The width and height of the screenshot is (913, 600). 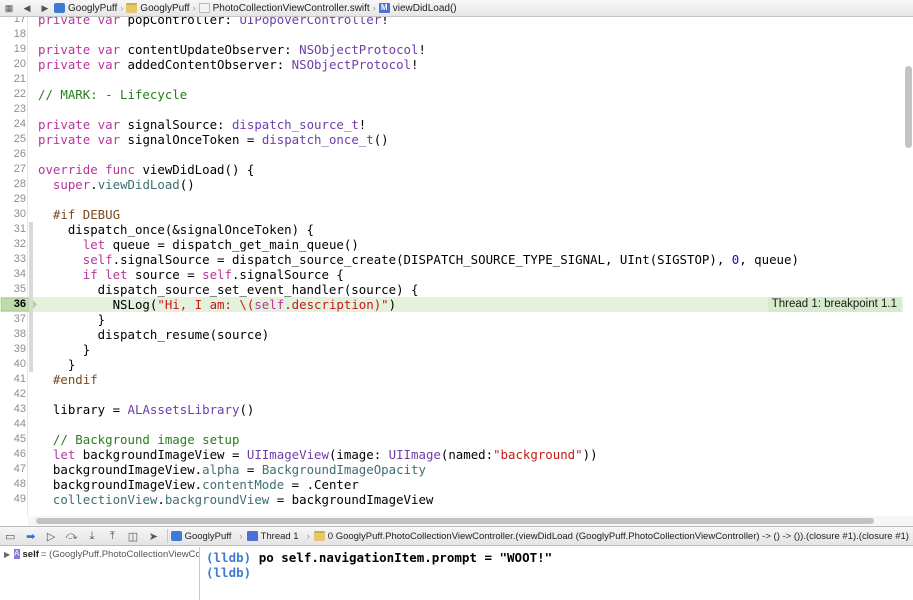 What do you see at coordinates (13, 169) in the screenshot?
I see `line-number: 27` at bounding box center [13, 169].